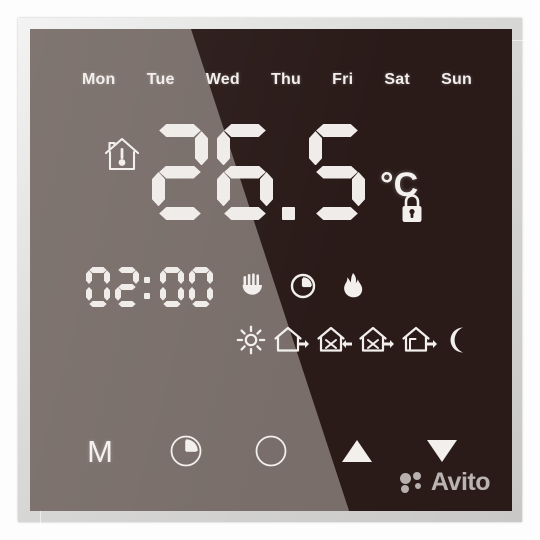 The image size is (540, 540). I want to click on temperature-digits, so click(263, 172).